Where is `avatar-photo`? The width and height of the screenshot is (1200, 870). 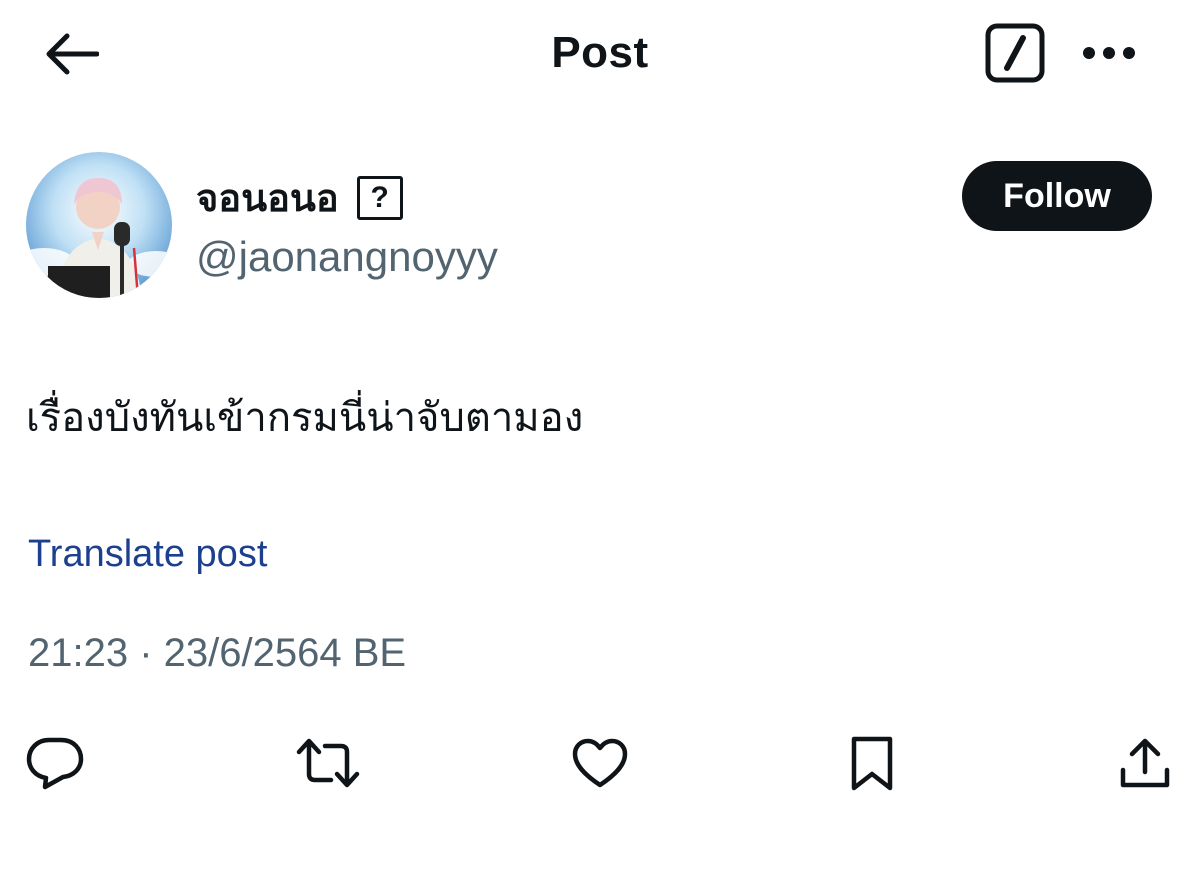 avatar-photo is located at coordinates (99, 225).